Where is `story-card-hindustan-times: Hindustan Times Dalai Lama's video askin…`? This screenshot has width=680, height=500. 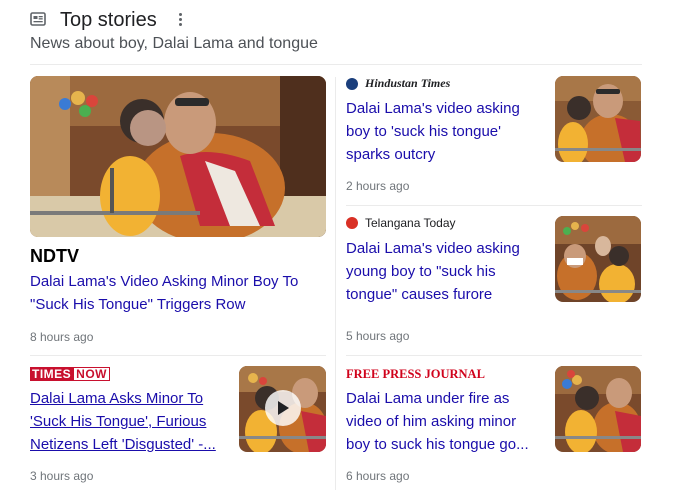 story-card-hindustan-times: Hindustan Times Dalai Lama's video askin… is located at coordinates (494, 138).